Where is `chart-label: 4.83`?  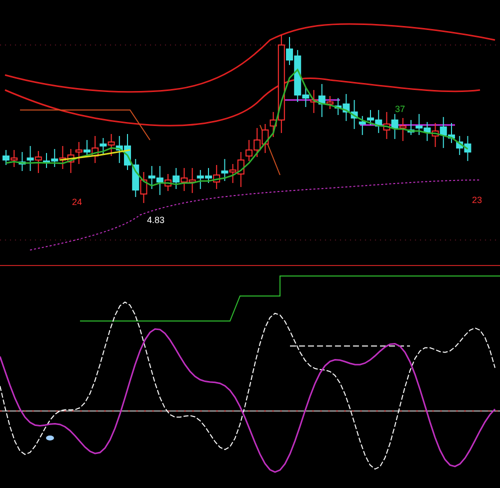 chart-label: 4.83 is located at coordinates (156, 220).